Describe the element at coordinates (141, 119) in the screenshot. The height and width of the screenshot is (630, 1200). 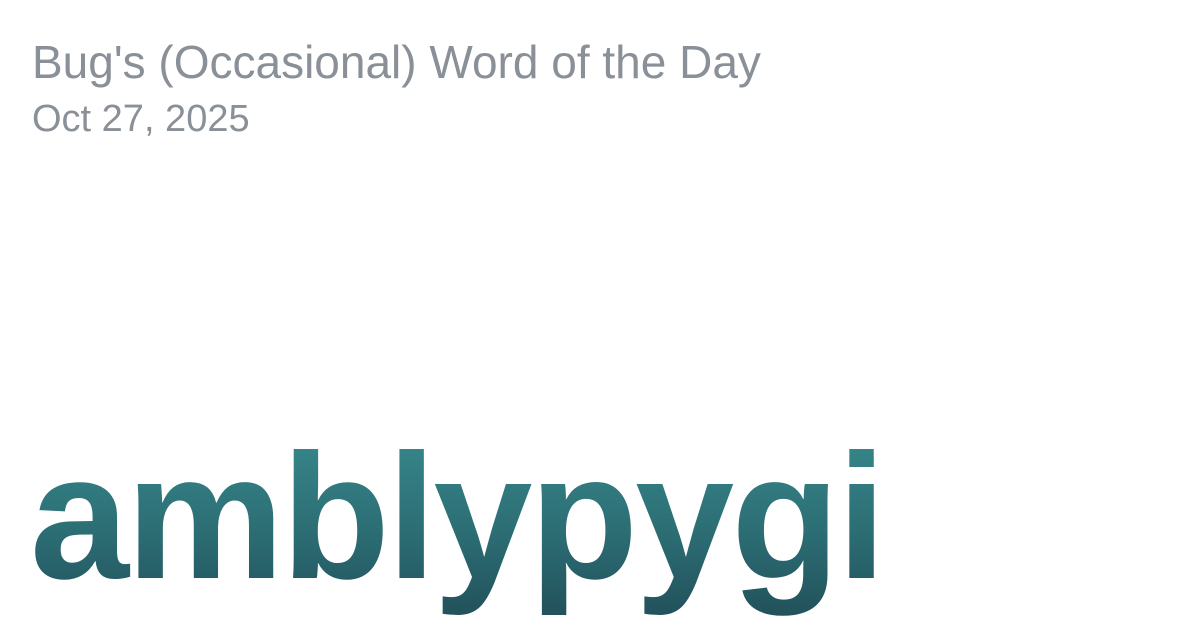
I see `post-date: Oct 27, 2025` at that location.